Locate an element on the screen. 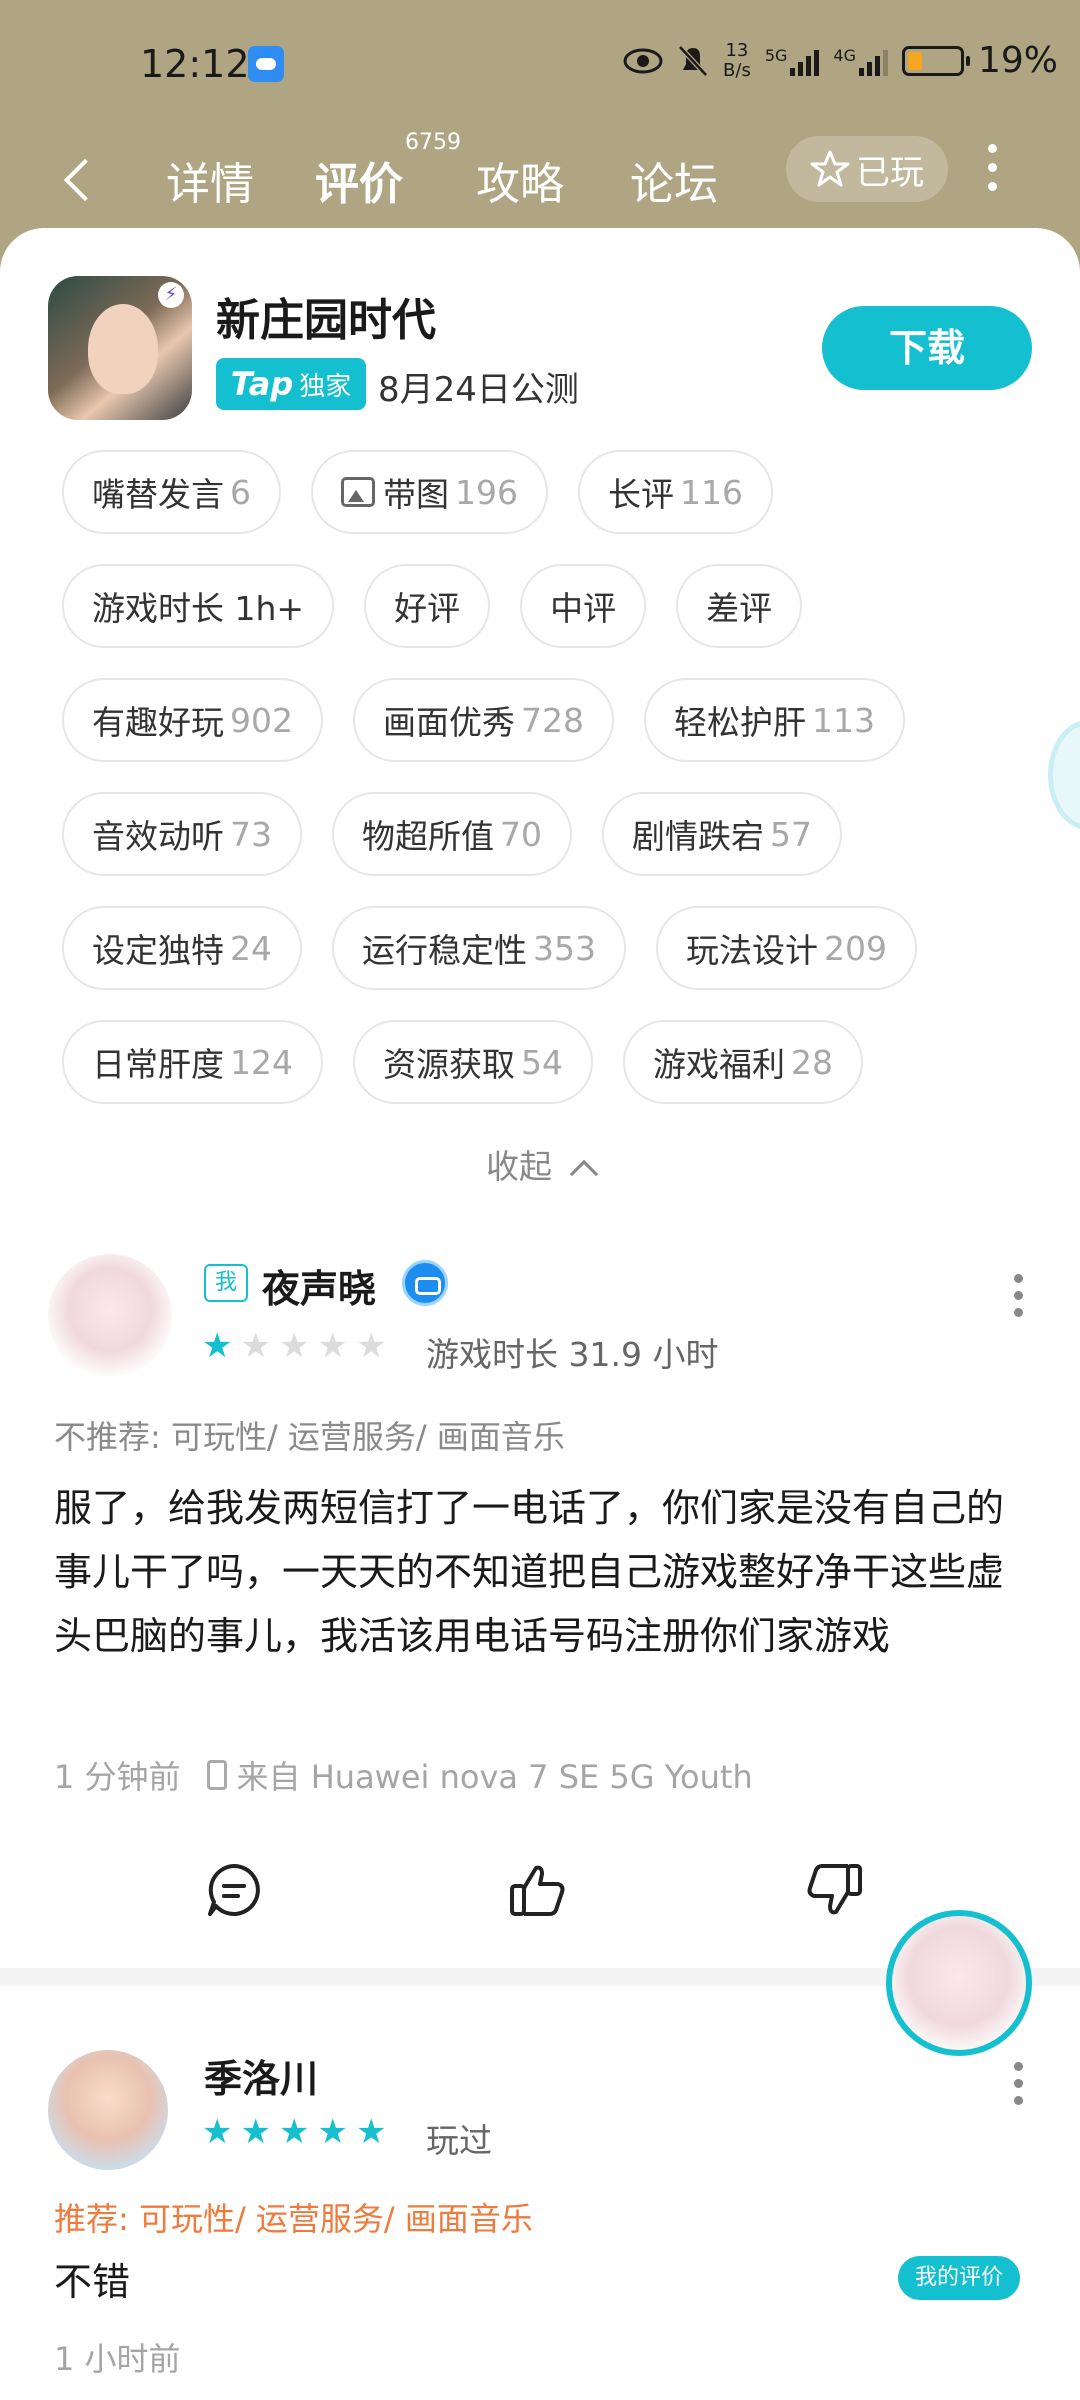 Image resolution: width=1080 pixels, height=2400 pixels. filter-chip: 轻松护肝 113 is located at coordinates (774, 720).